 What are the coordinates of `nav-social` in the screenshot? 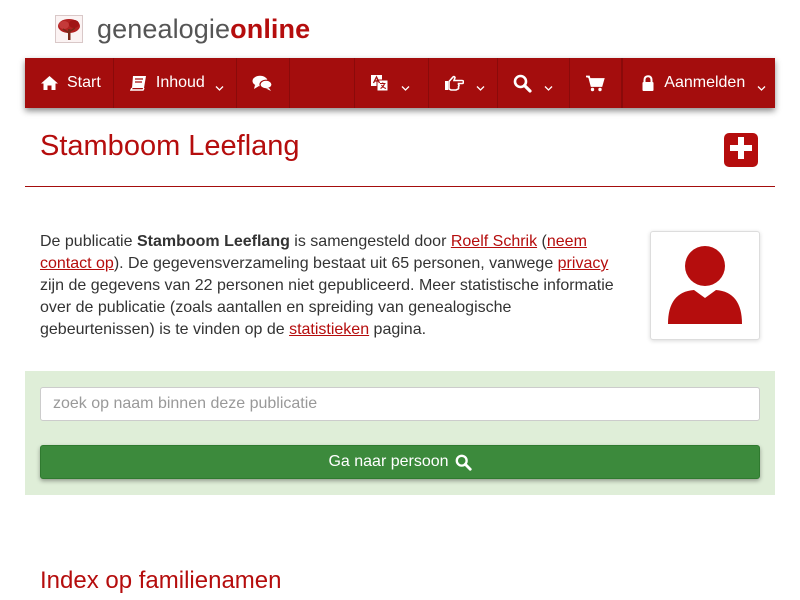 It's located at (464, 83).